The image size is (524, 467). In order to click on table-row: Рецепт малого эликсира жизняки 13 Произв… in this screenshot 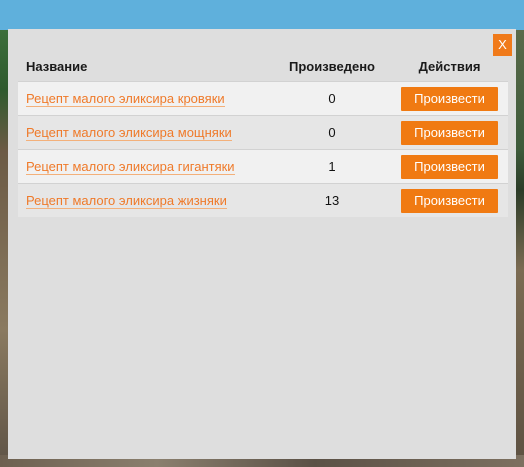, I will do `click(263, 200)`.